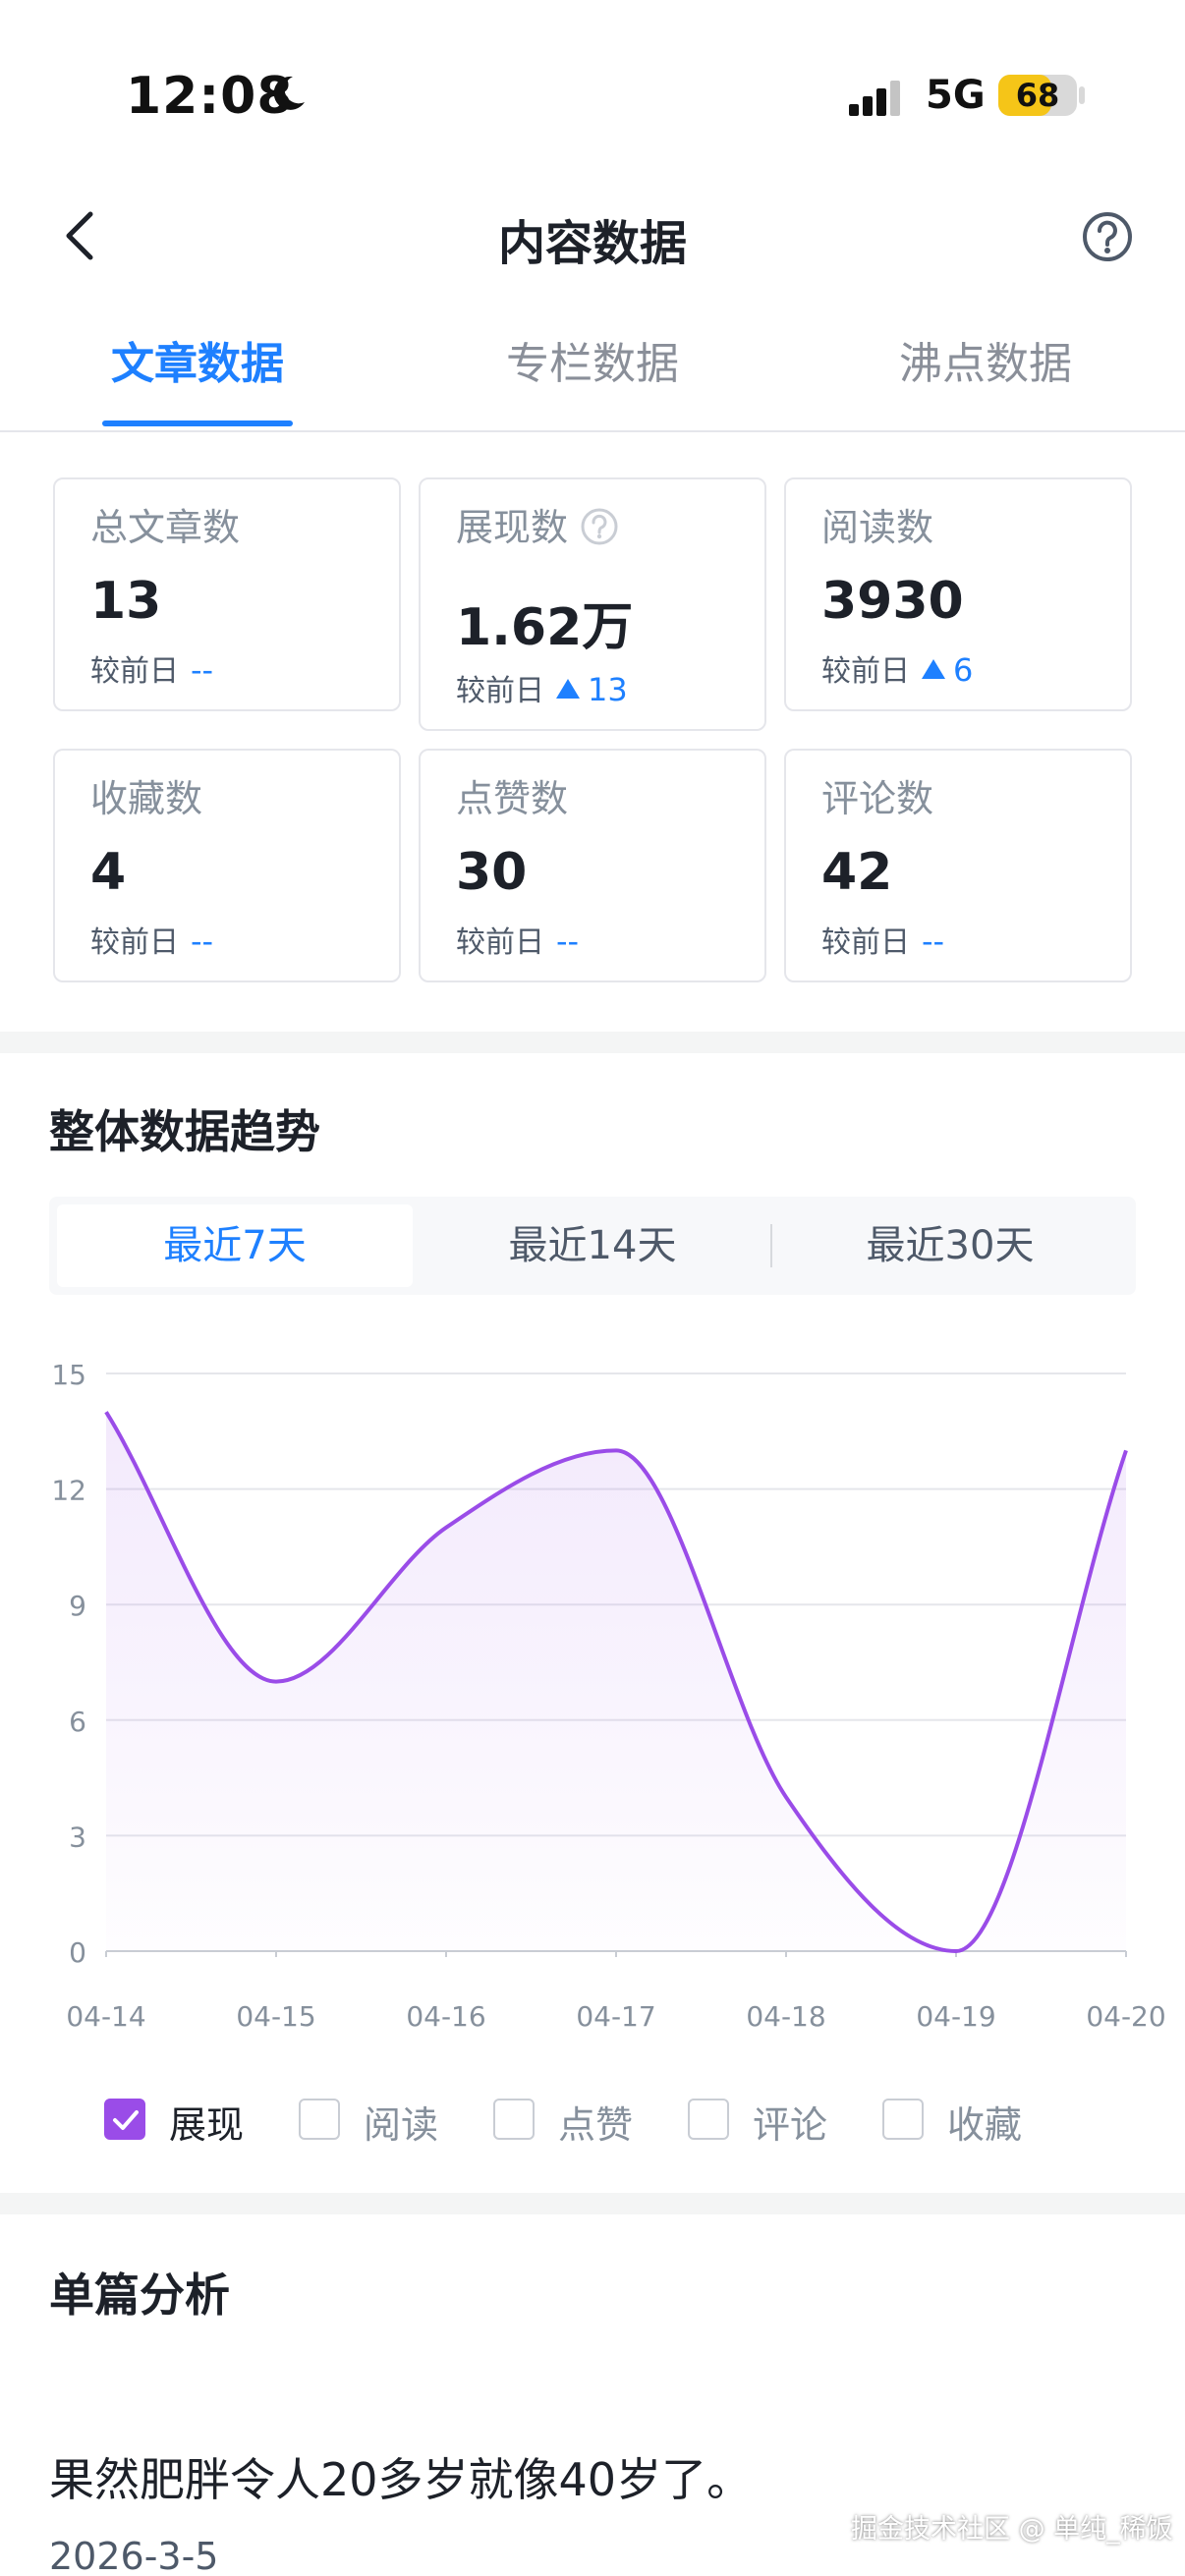 Image resolution: width=1185 pixels, height=2576 pixels. Describe the element at coordinates (875, 98) in the screenshot. I see `signal-icon` at that location.